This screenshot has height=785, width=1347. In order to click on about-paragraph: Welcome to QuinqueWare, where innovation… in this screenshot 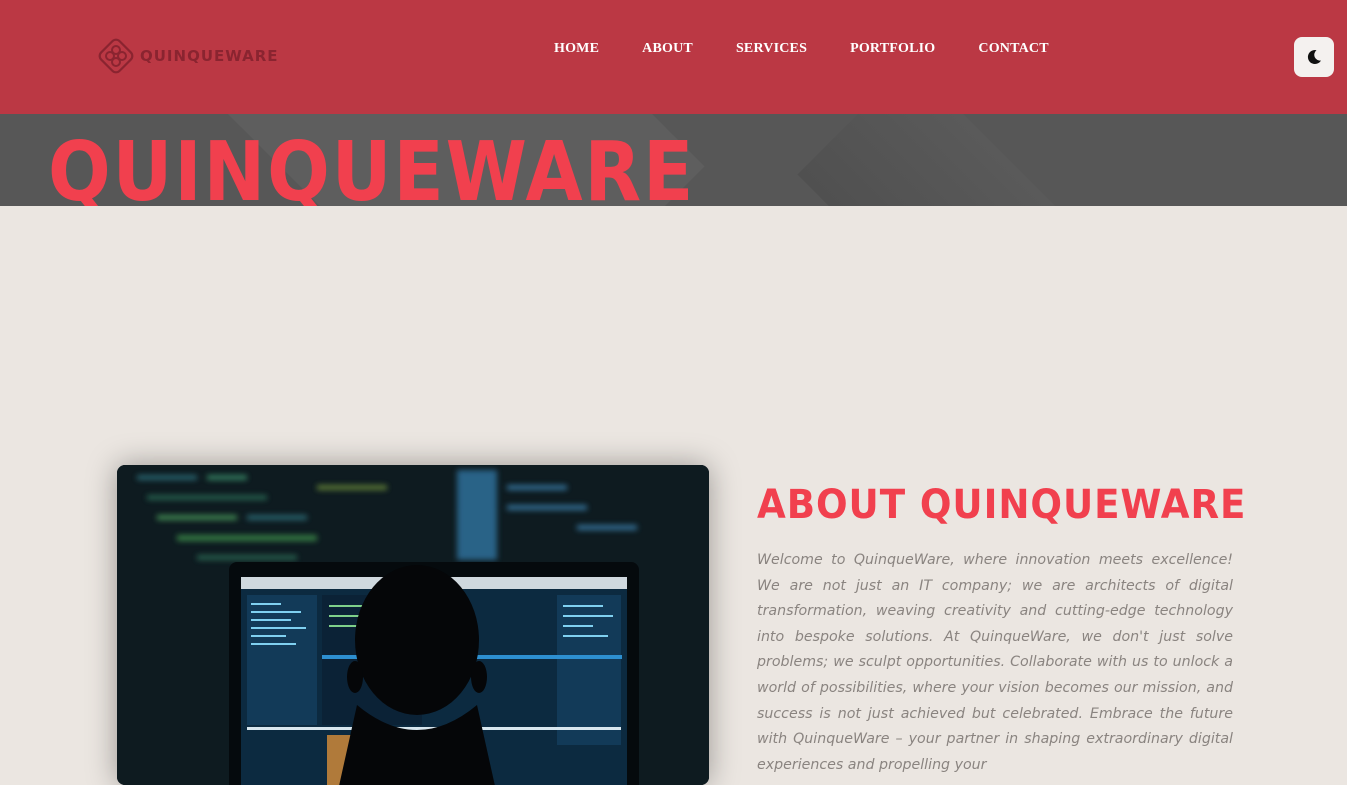, I will do `click(995, 662)`.